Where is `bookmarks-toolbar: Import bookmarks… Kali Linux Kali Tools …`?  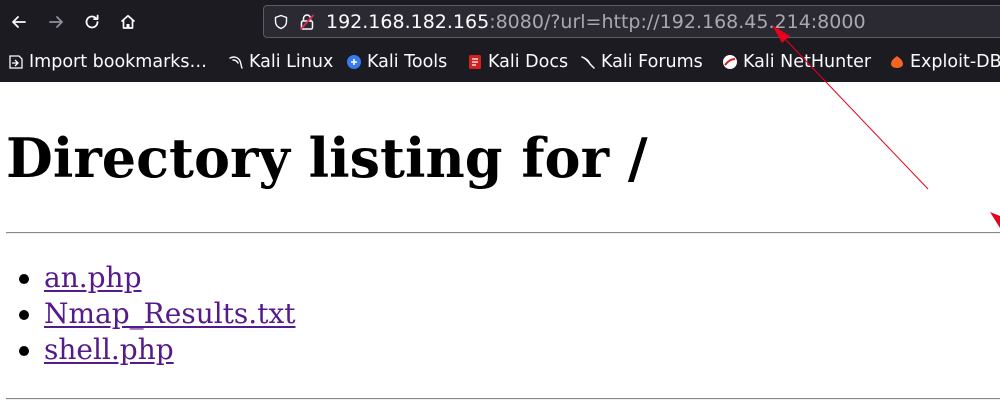 bookmarks-toolbar: Import bookmarks… Kali Linux Kali Tools … is located at coordinates (500, 63).